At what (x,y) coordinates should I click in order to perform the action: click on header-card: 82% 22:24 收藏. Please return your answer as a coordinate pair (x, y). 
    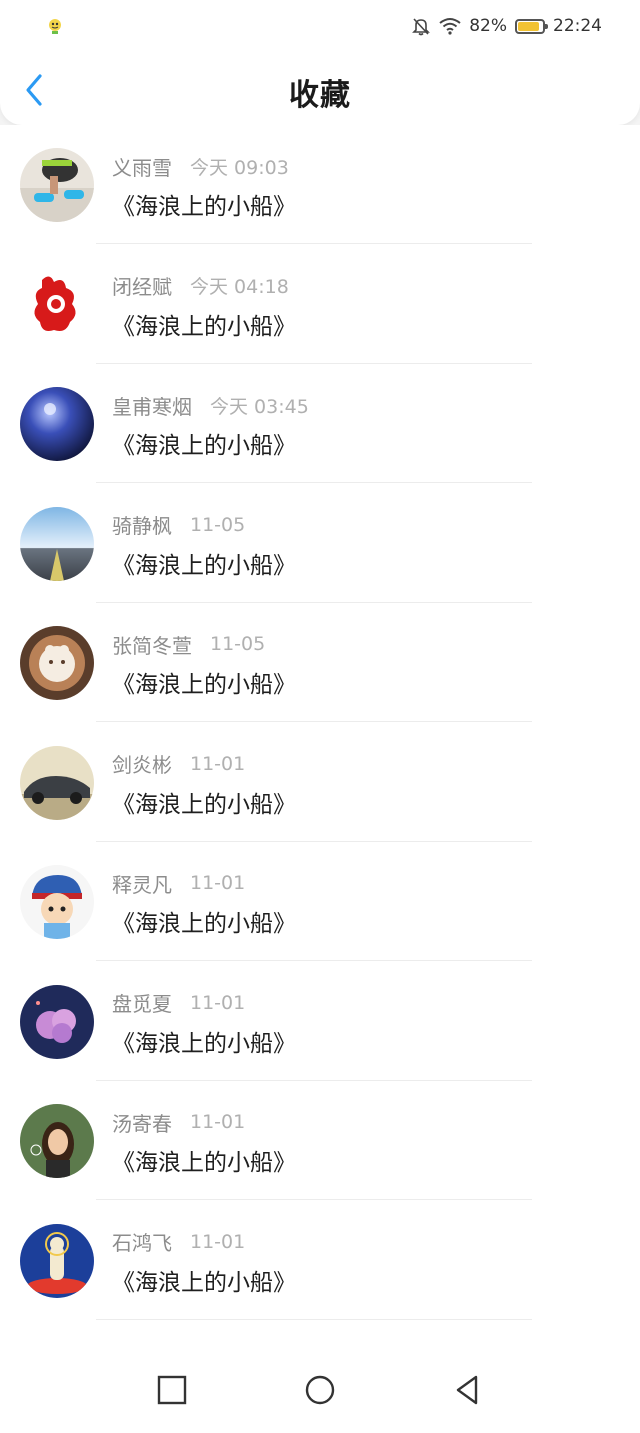
    Looking at the image, I should click on (320, 62).